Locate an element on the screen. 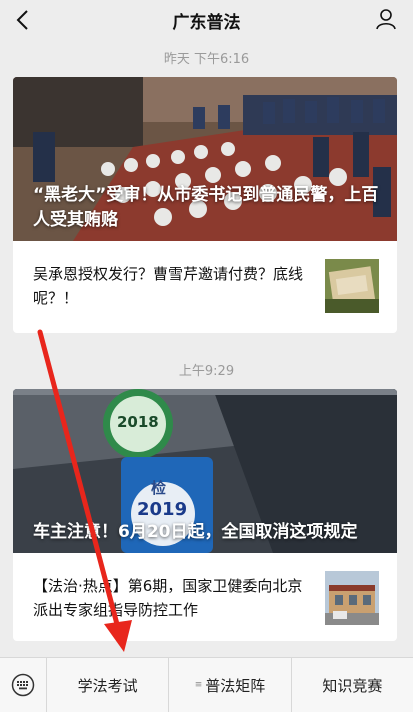 The image size is (413, 712). keyboard-toggle-button is located at coordinates (23, 684).